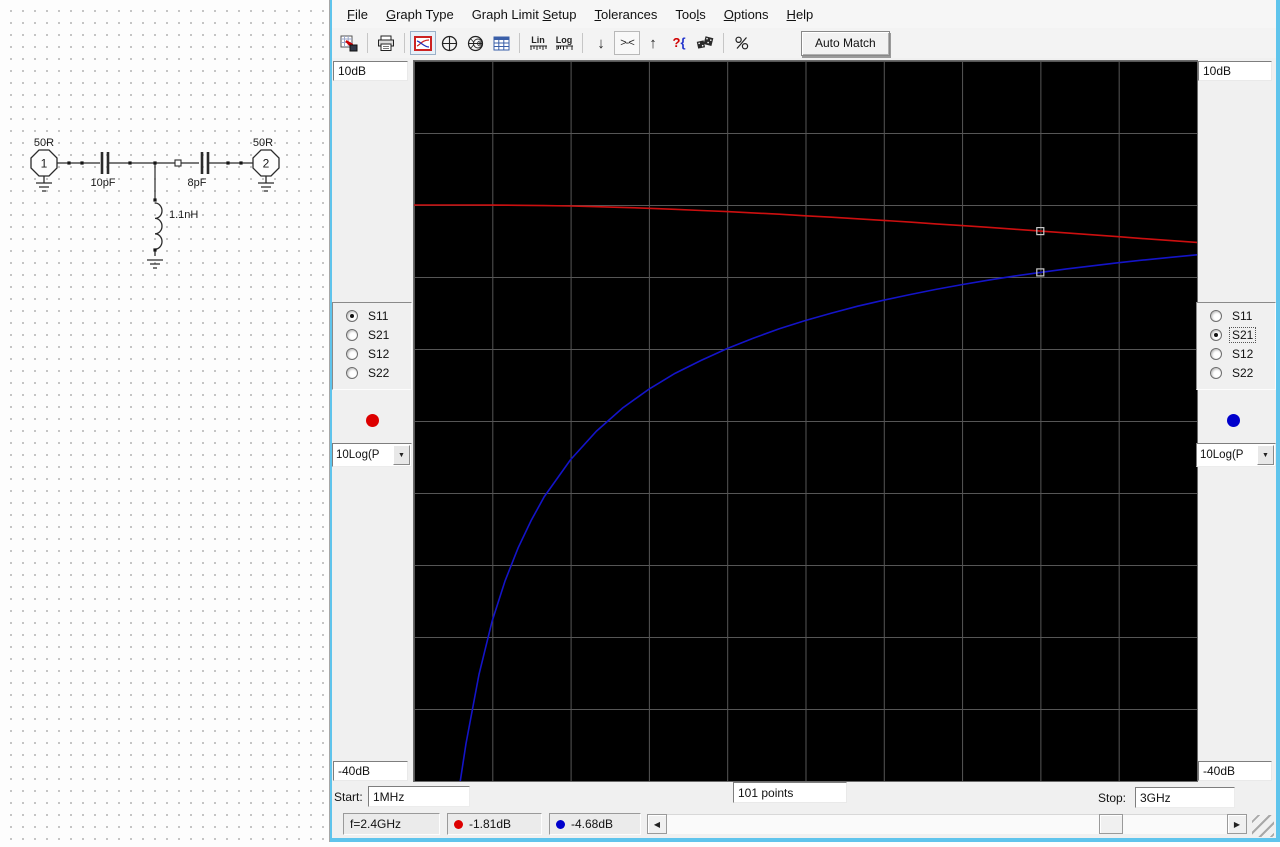  I want to click on capacitor-c2: 8pF, so click(199, 170).